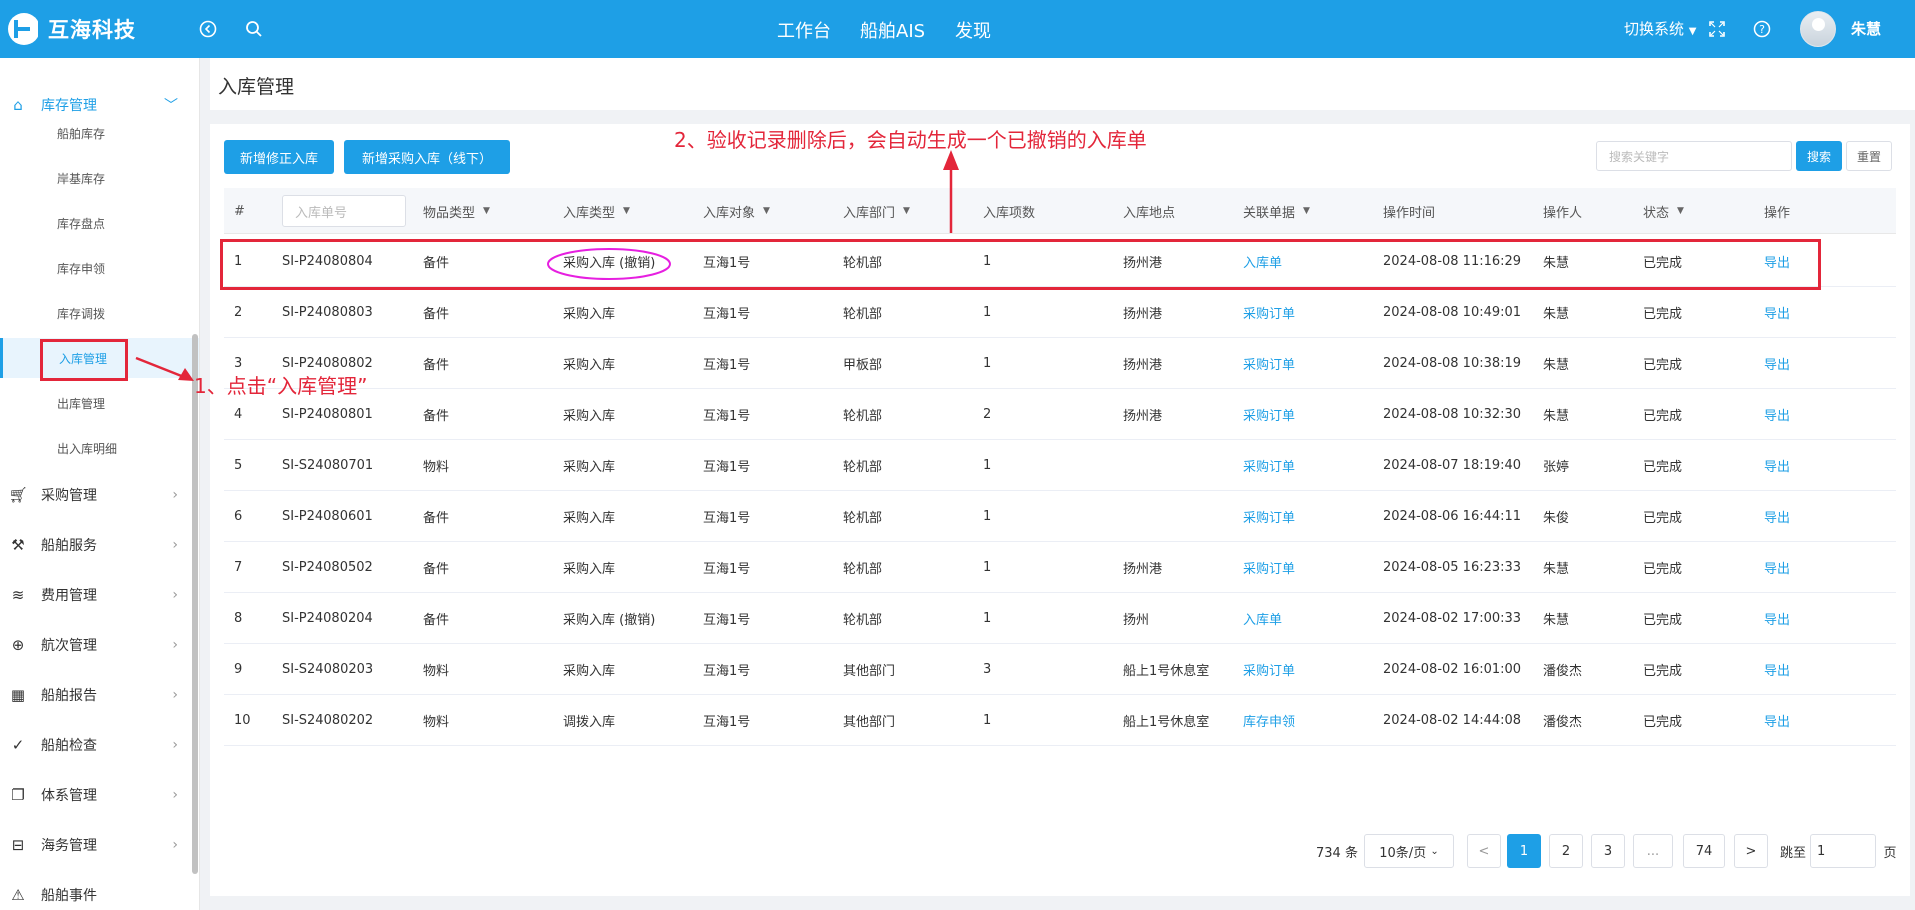 This screenshot has width=1915, height=910. What do you see at coordinates (99, 645) in the screenshot?
I see `sidebar-item-voyage: ⊕ 航次管理 ›` at bounding box center [99, 645].